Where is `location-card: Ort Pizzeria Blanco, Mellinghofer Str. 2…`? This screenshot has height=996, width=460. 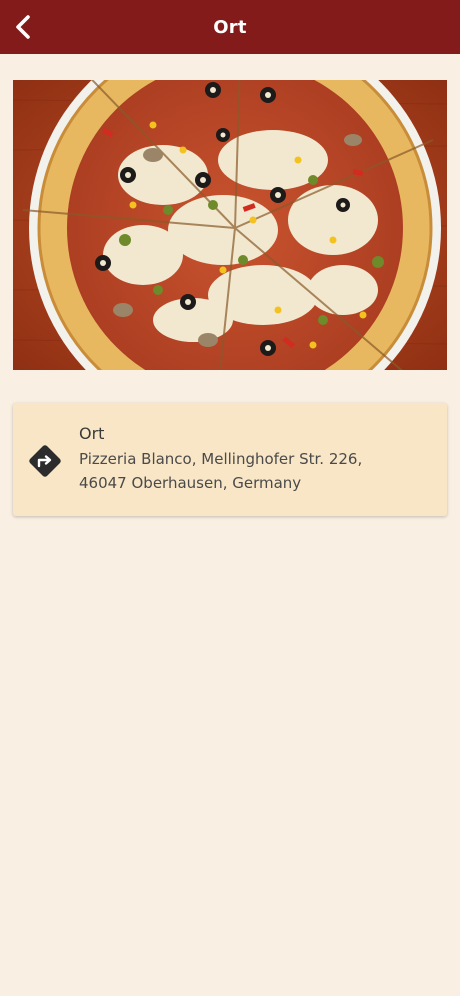
location-card: Ort Pizzeria Blanco, Mellinghofer Str. 2… is located at coordinates (230, 459).